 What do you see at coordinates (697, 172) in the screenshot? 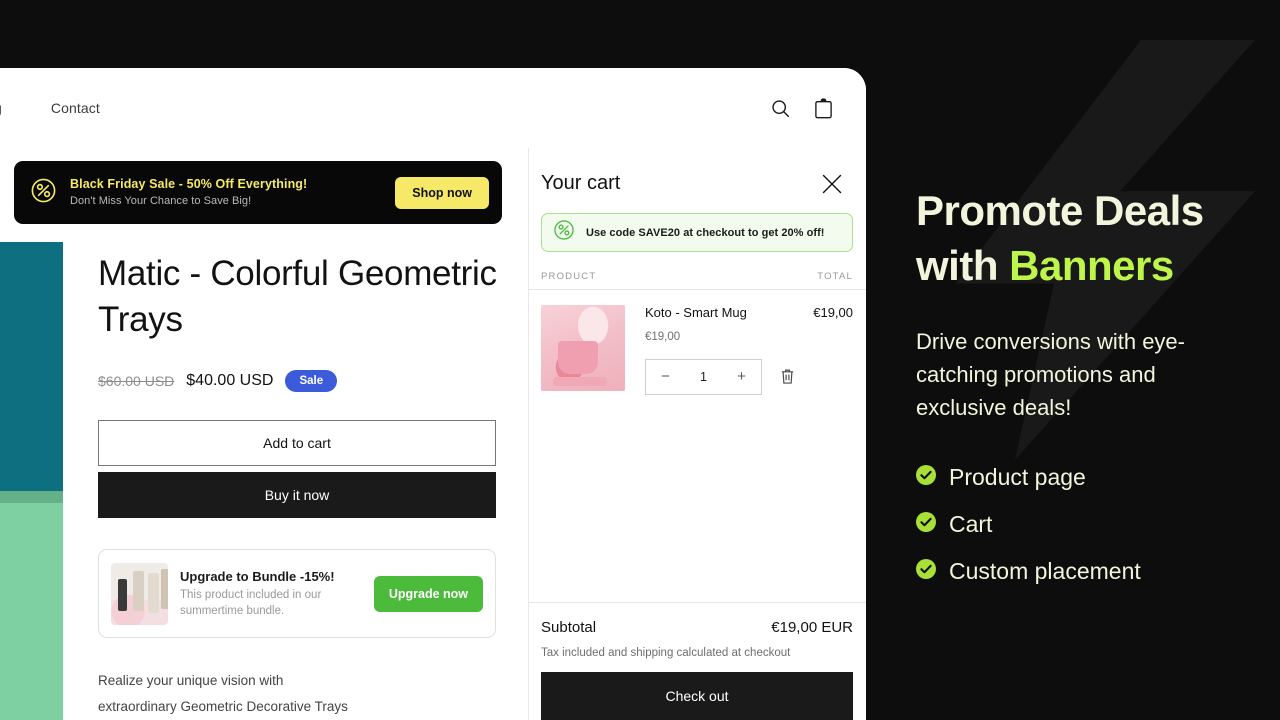
I see `cart-header: Your cart` at bounding box center [697, 172].